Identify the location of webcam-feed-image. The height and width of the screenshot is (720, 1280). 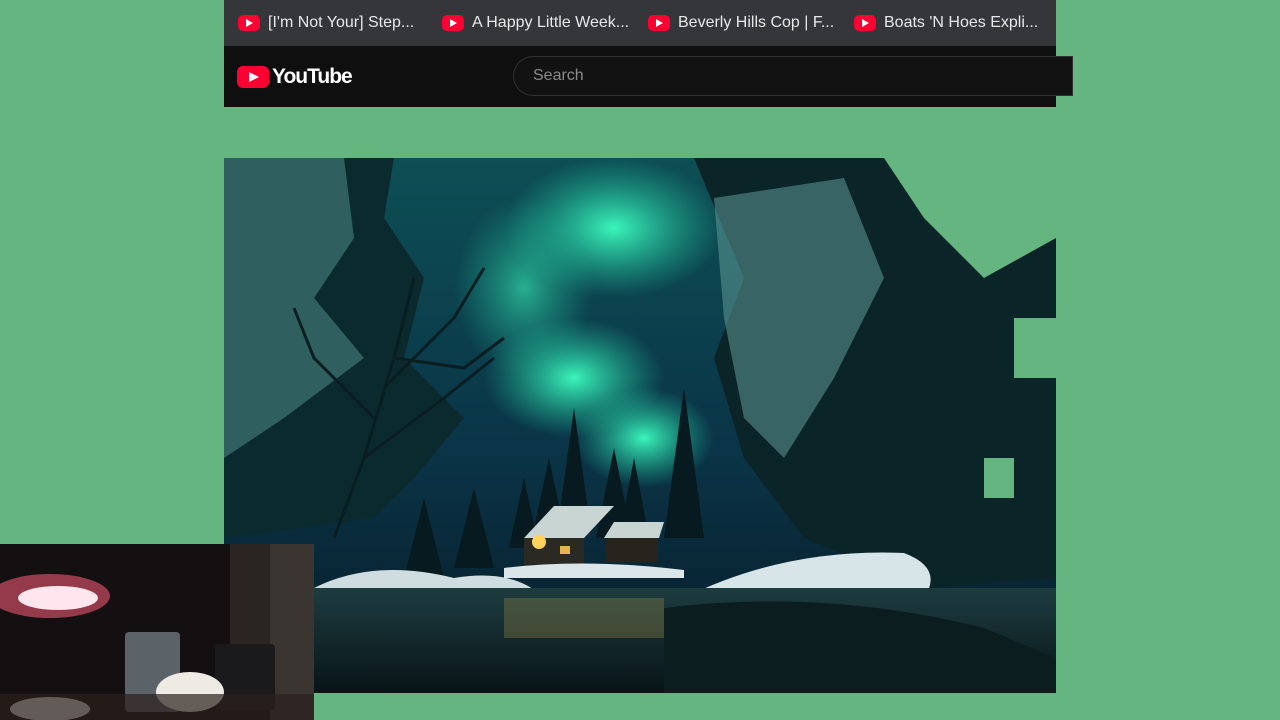
(157, 632).